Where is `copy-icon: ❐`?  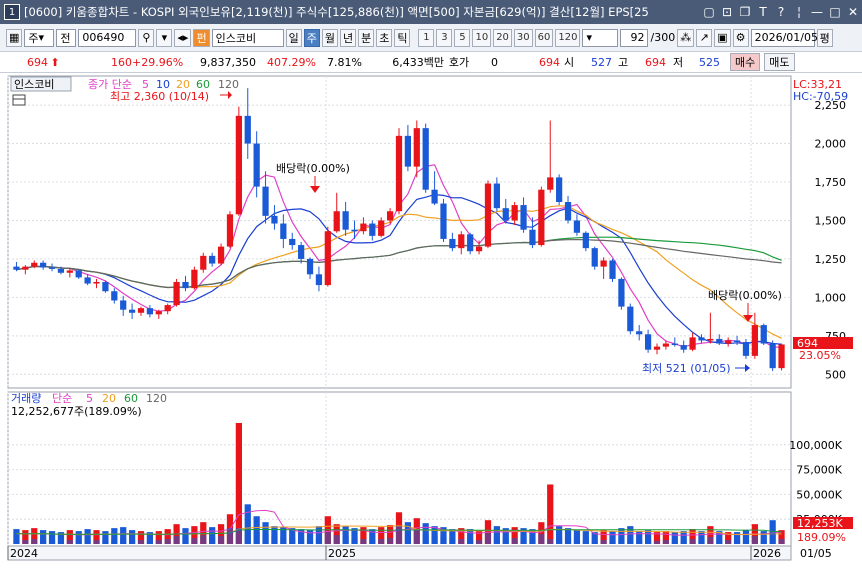
copy-icon: ❐ is located at coordinates (745, 12).